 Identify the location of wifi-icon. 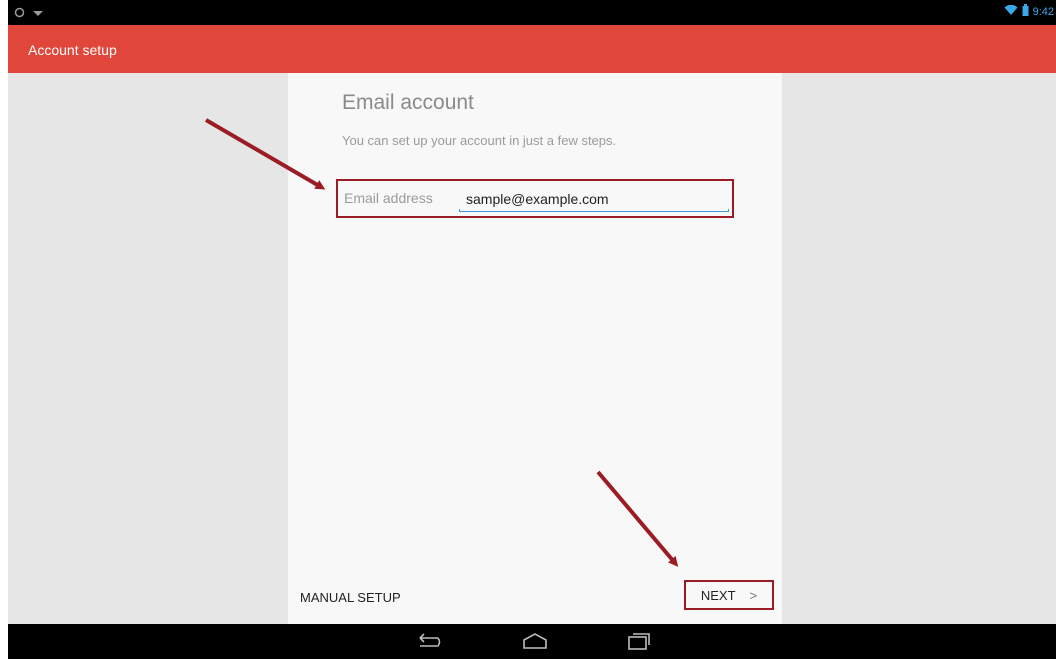
(1011, 11).